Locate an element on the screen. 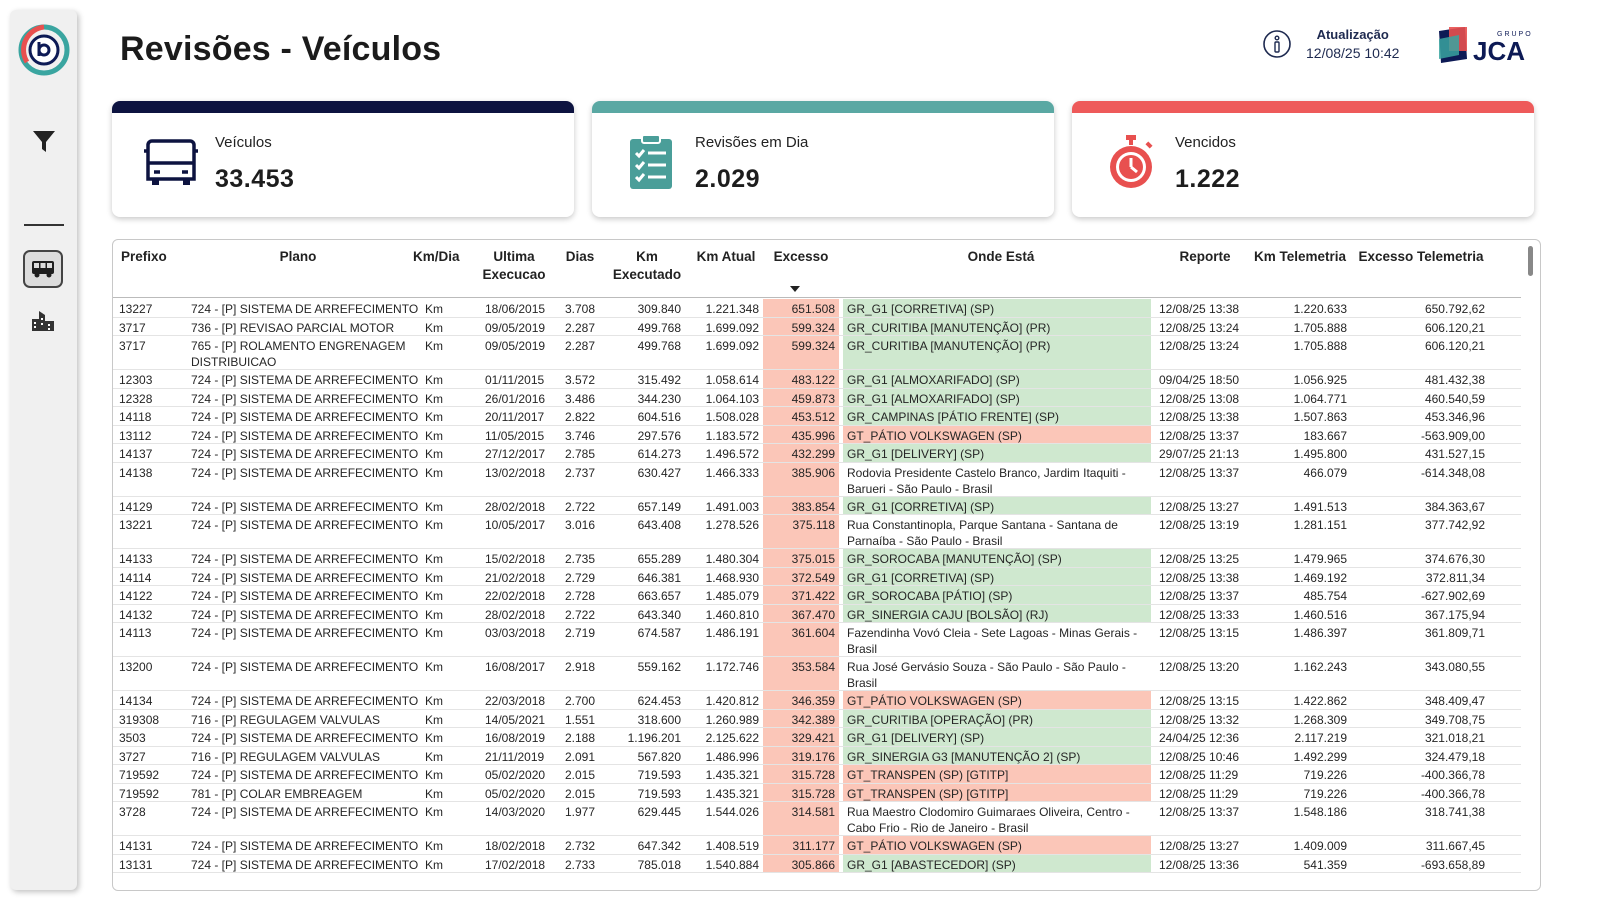 The image size is (1600, 900). cell-excesso: 346.359 is located at coordinates (801, 700).